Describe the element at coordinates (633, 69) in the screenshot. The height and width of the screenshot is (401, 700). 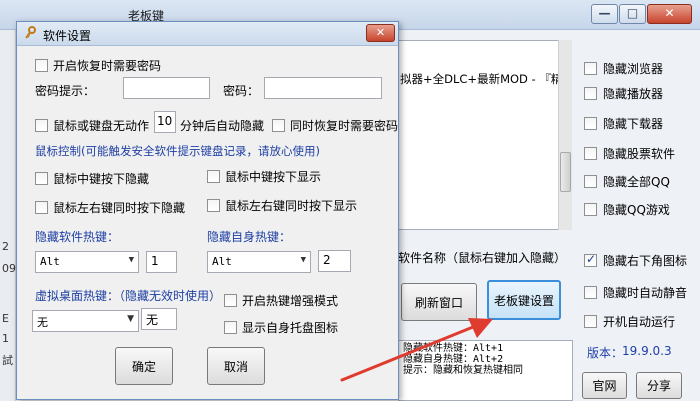
I see `checkbox-label: 隐藏浏览器` at that location.